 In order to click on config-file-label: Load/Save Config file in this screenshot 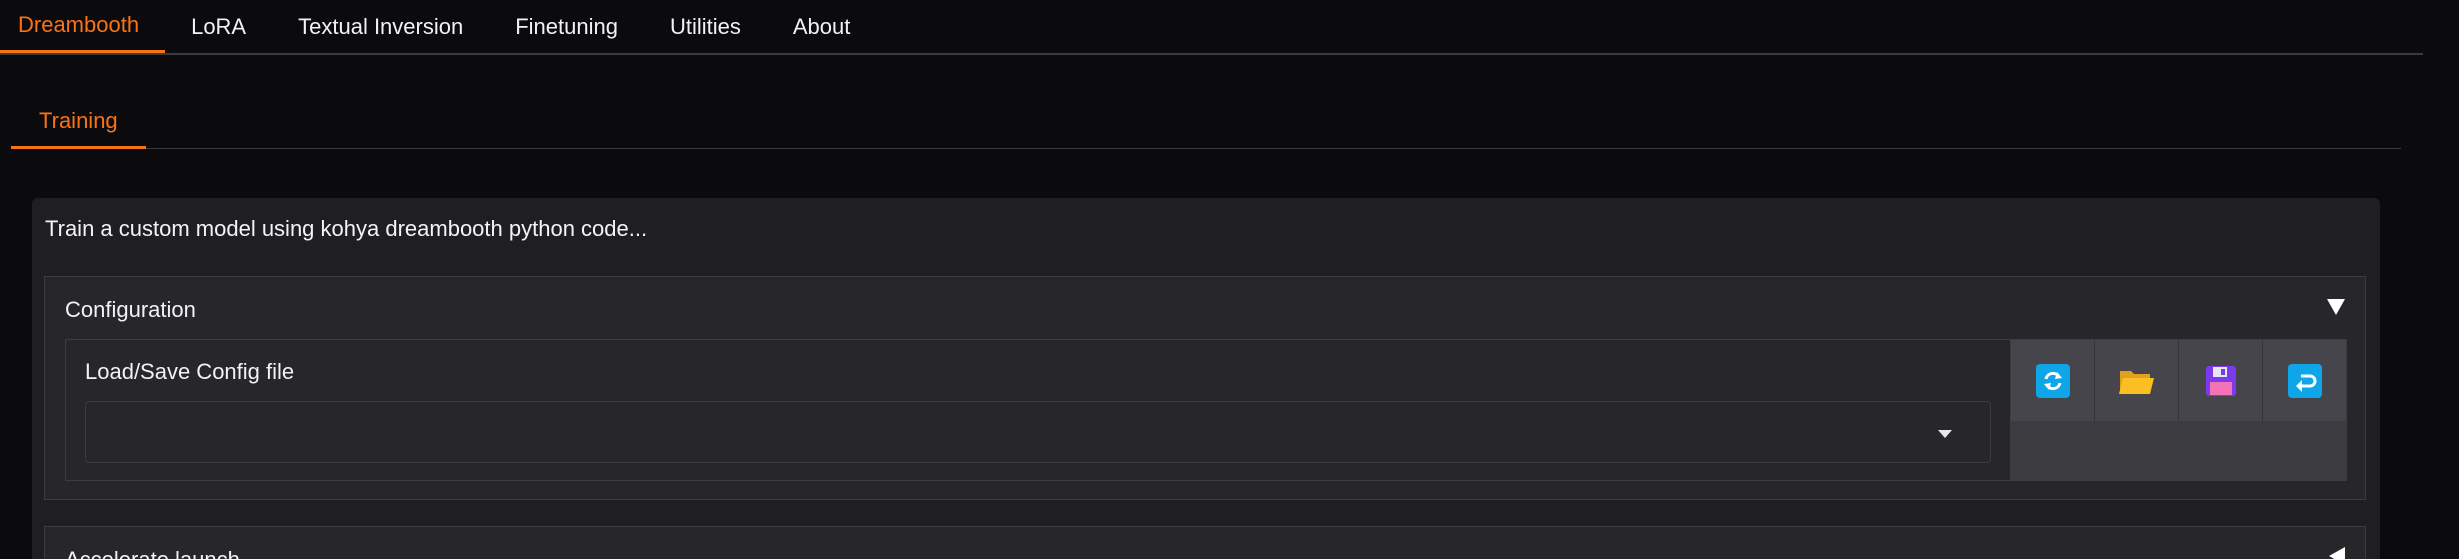, I will do `click(190, 371)`.